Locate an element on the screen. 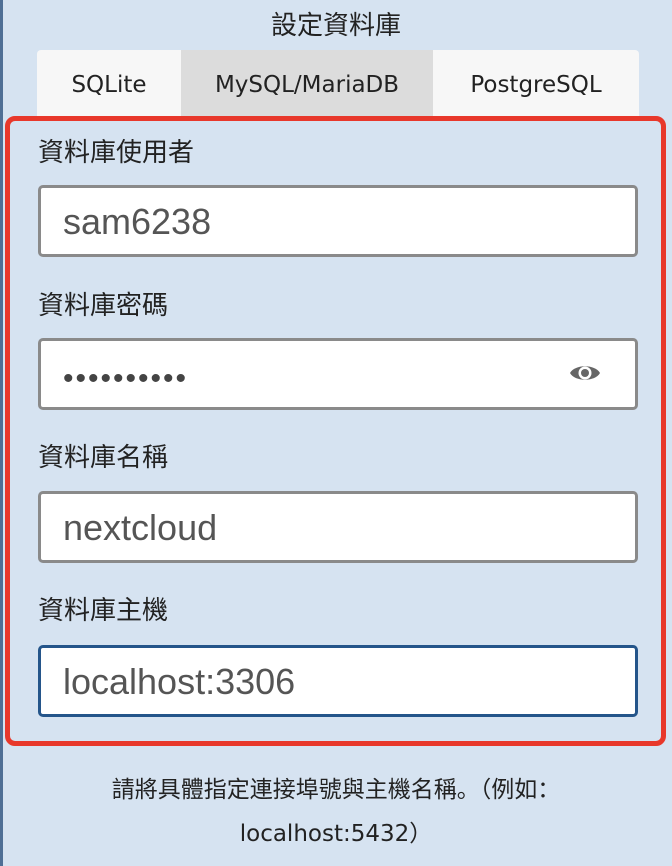  section-title: 設定資料庫 is located at coordinates (335, 26).